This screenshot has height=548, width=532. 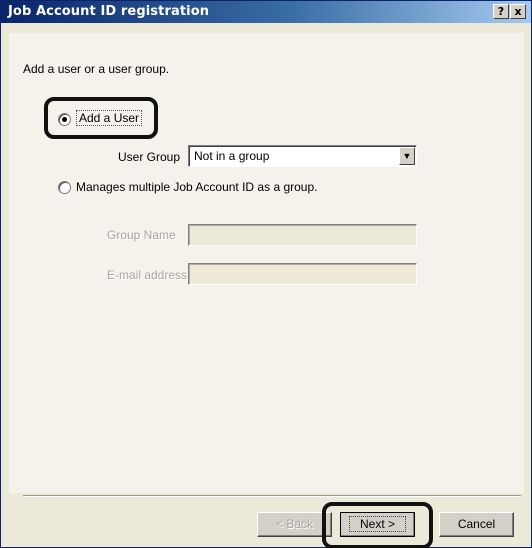 What do you see at coordinates (266, 12) in the screenshot?
I see `title-bar: Job Account ID registration ? x` at bounding box center [266, 12].